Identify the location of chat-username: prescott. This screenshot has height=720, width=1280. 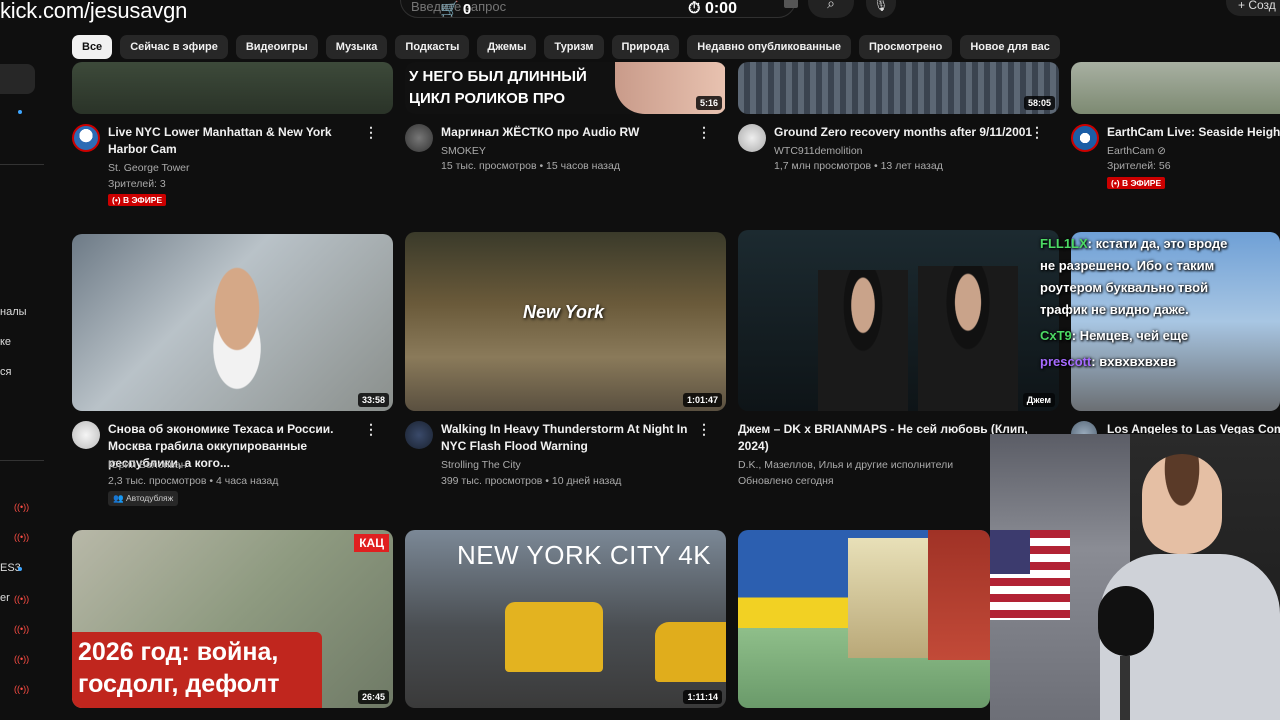
(1066, 361).